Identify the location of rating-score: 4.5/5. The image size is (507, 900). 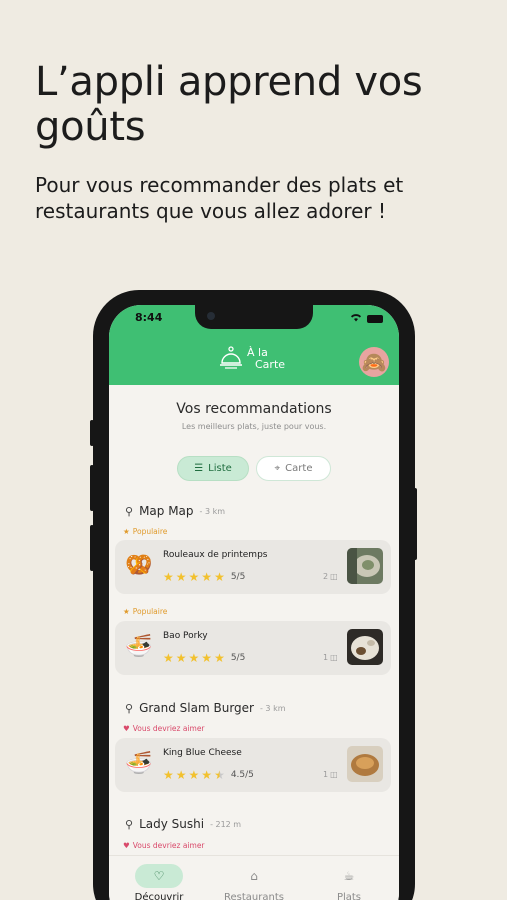
(242, 775).